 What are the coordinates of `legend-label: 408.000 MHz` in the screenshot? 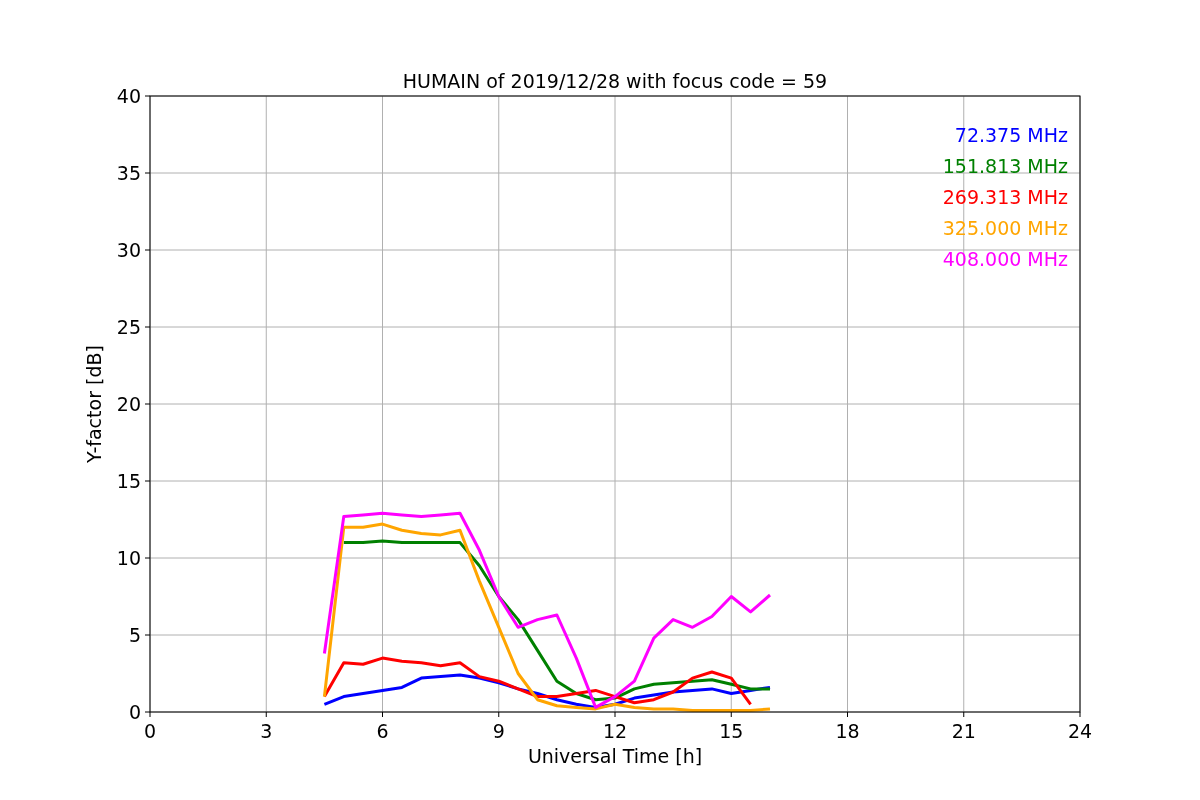 It's located at (1005, 259).